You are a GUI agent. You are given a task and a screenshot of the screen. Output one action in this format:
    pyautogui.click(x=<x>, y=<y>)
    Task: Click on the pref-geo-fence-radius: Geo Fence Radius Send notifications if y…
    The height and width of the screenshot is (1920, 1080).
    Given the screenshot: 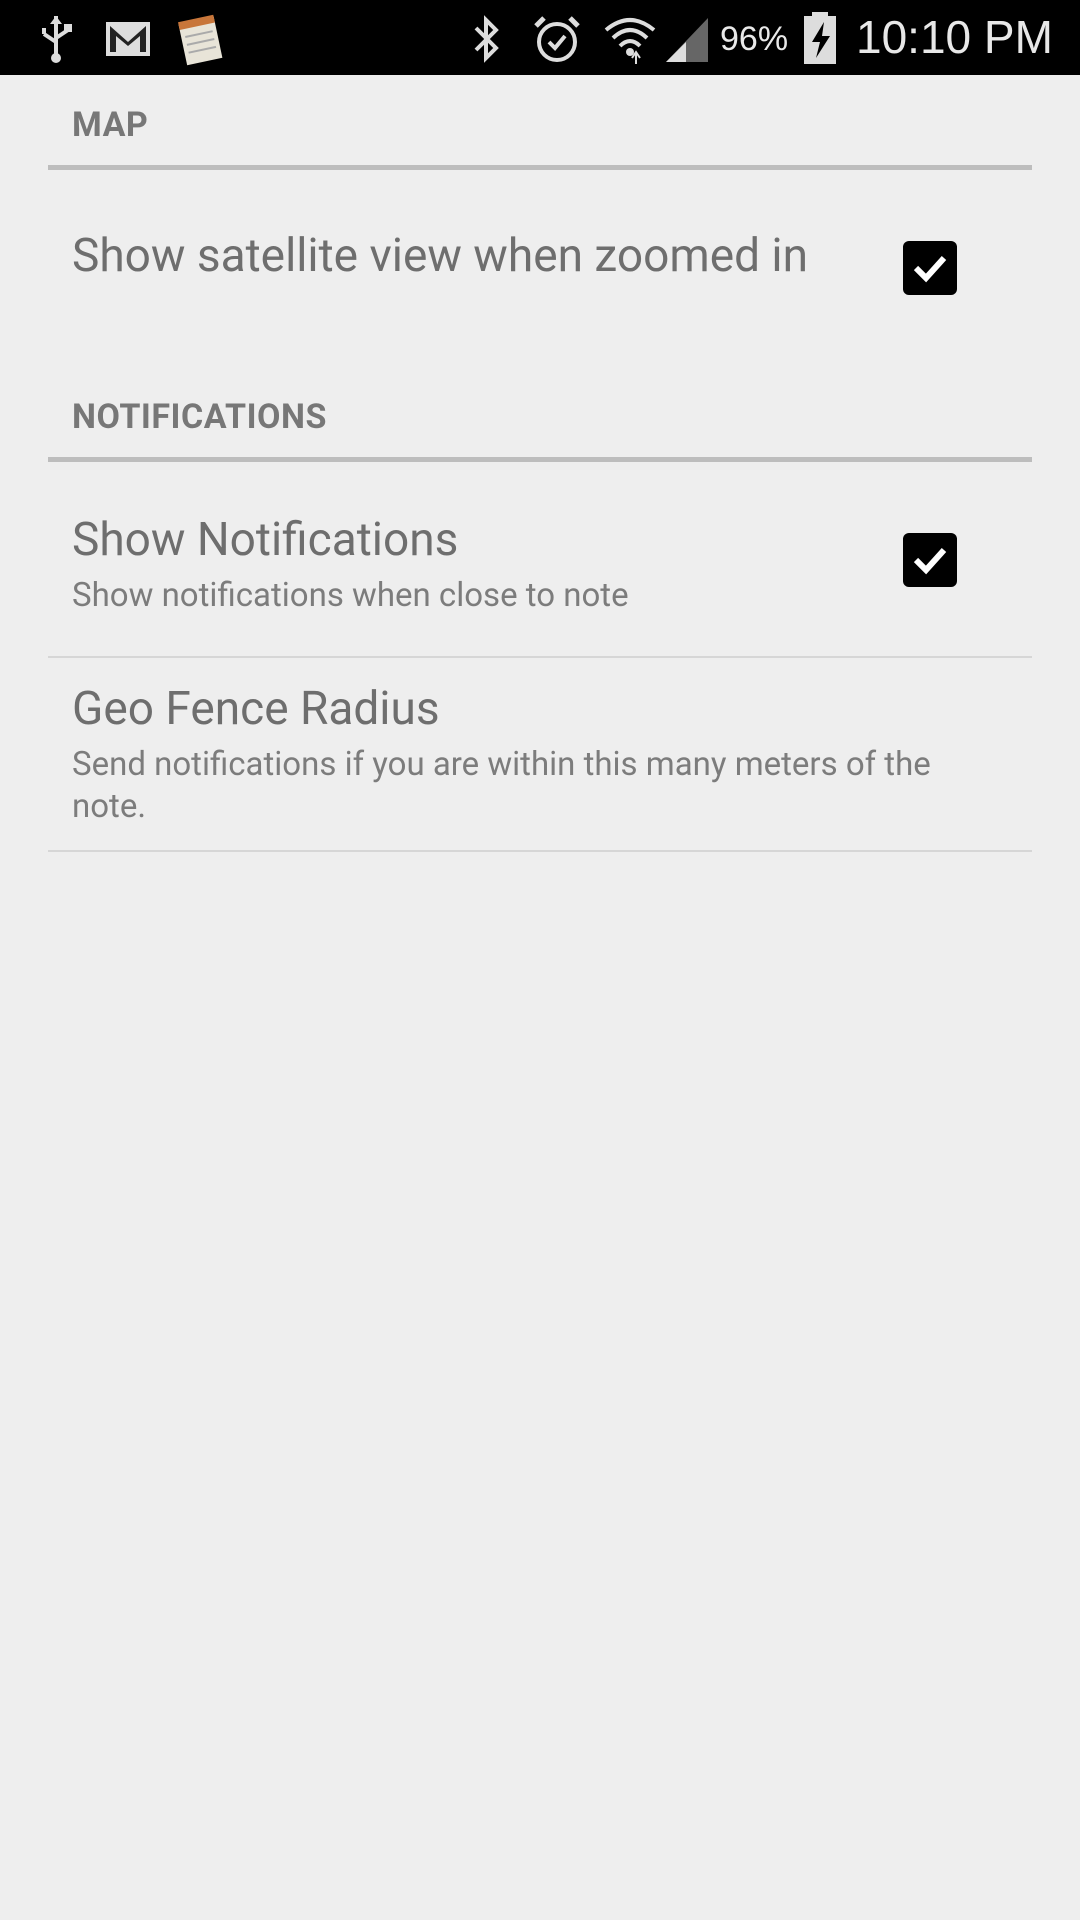 What is the action you would take?
    pyautogui.click(x=540, y=753)
    